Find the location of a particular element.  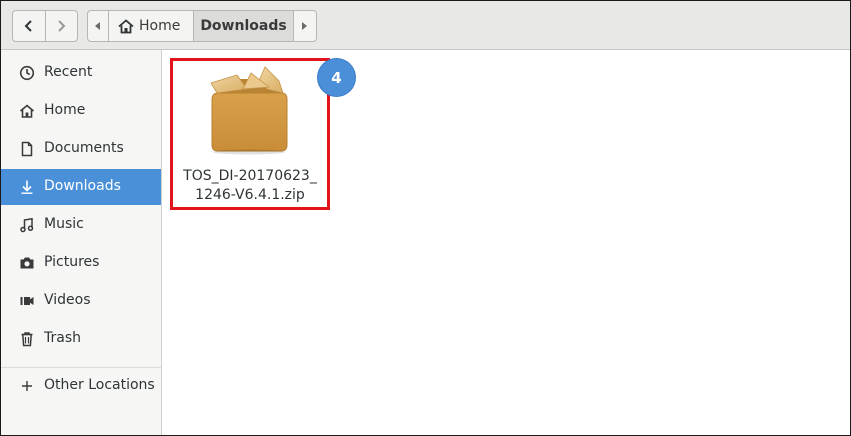

path-scroll-right-button is located at coordinates (303, 26).